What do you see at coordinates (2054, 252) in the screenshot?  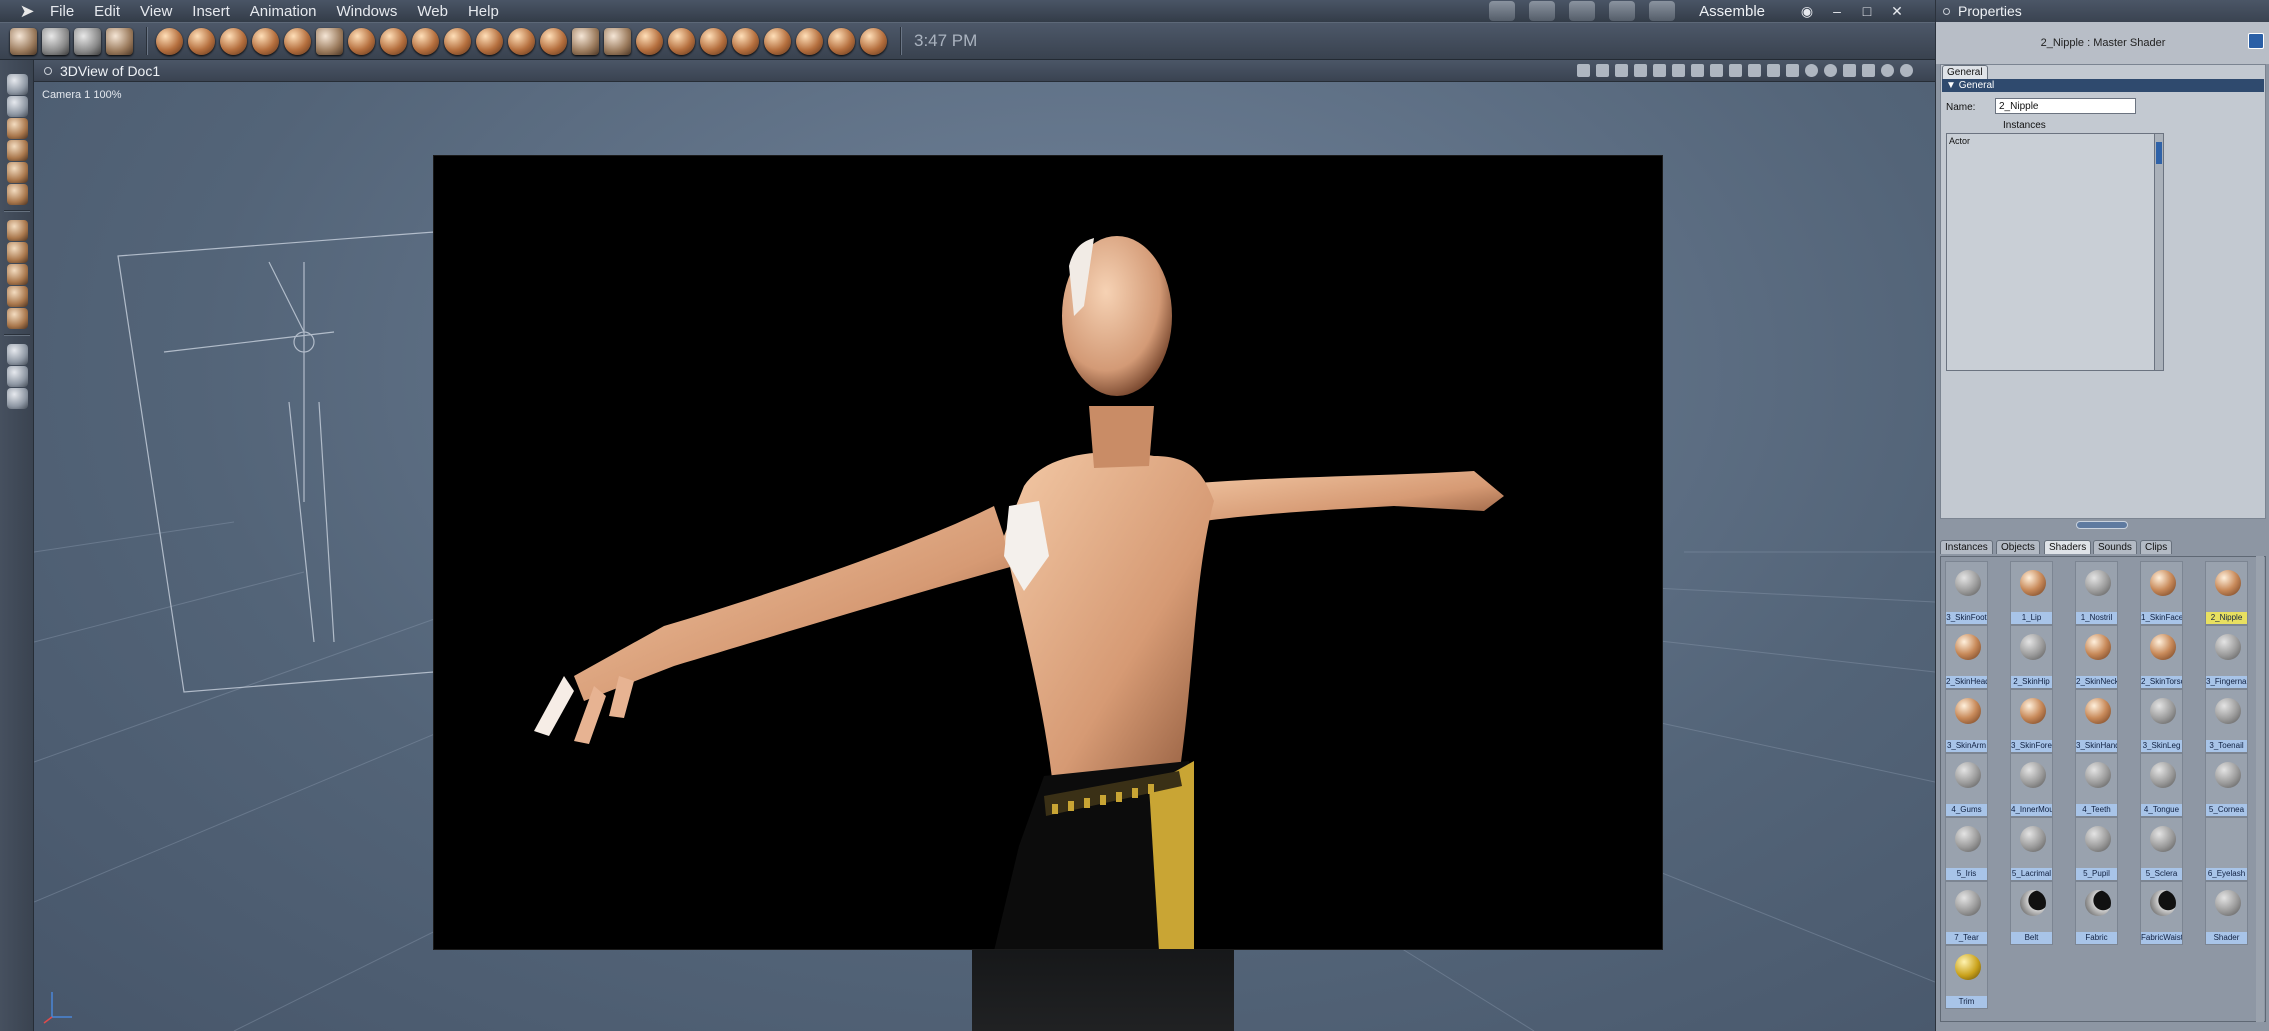 I see `instances-list: Actor` at bounding box center [2054, 252].